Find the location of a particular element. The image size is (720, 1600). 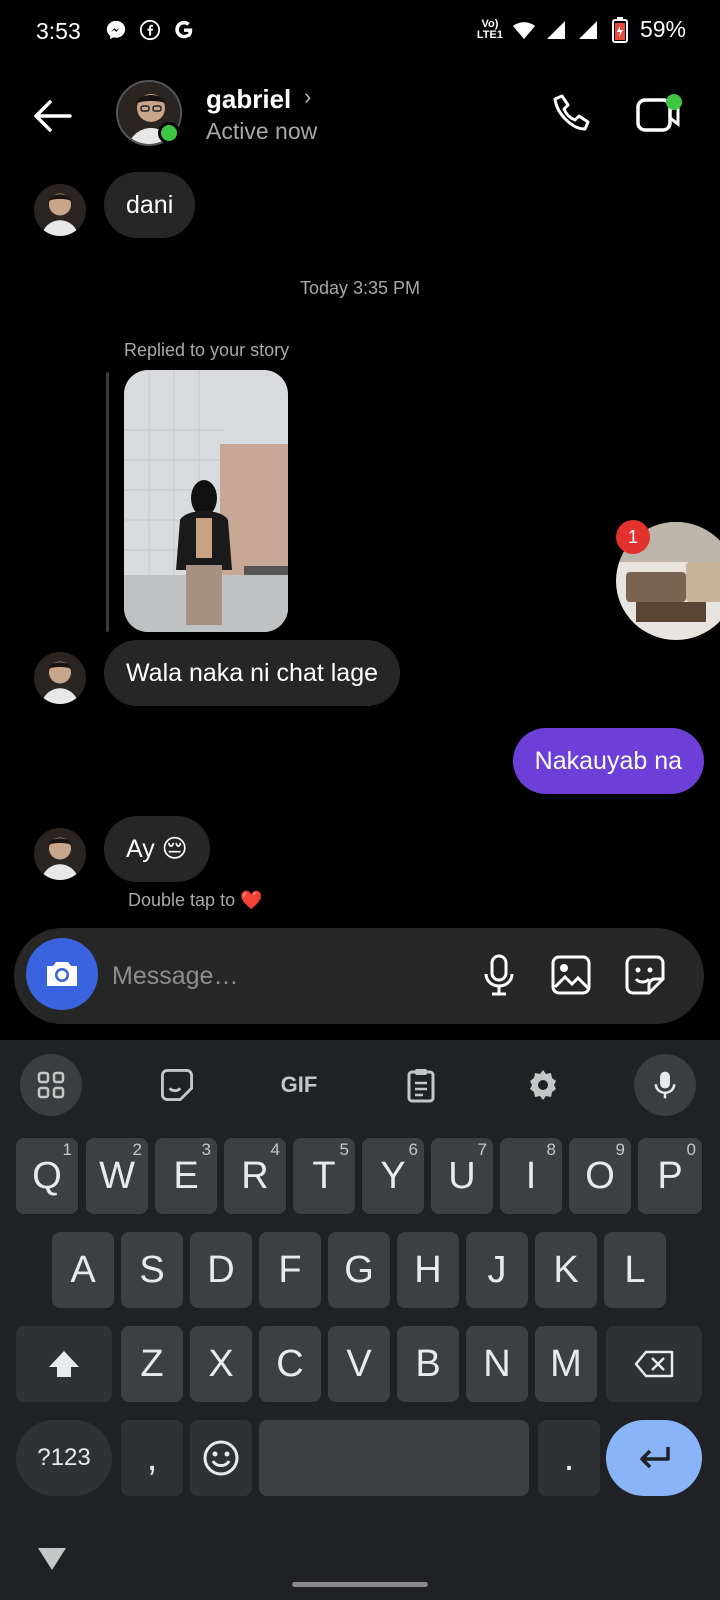

key-u: U7 is located at coordinates (462, 1176).